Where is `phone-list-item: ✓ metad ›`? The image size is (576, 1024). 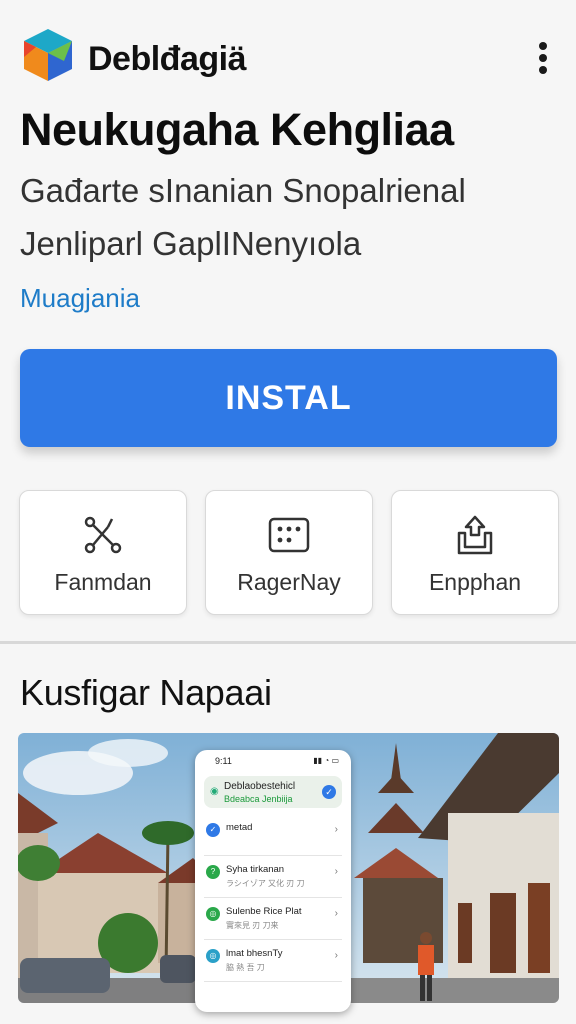 phone-list-item: ✓ metad › is located at coordinates (273, 836).